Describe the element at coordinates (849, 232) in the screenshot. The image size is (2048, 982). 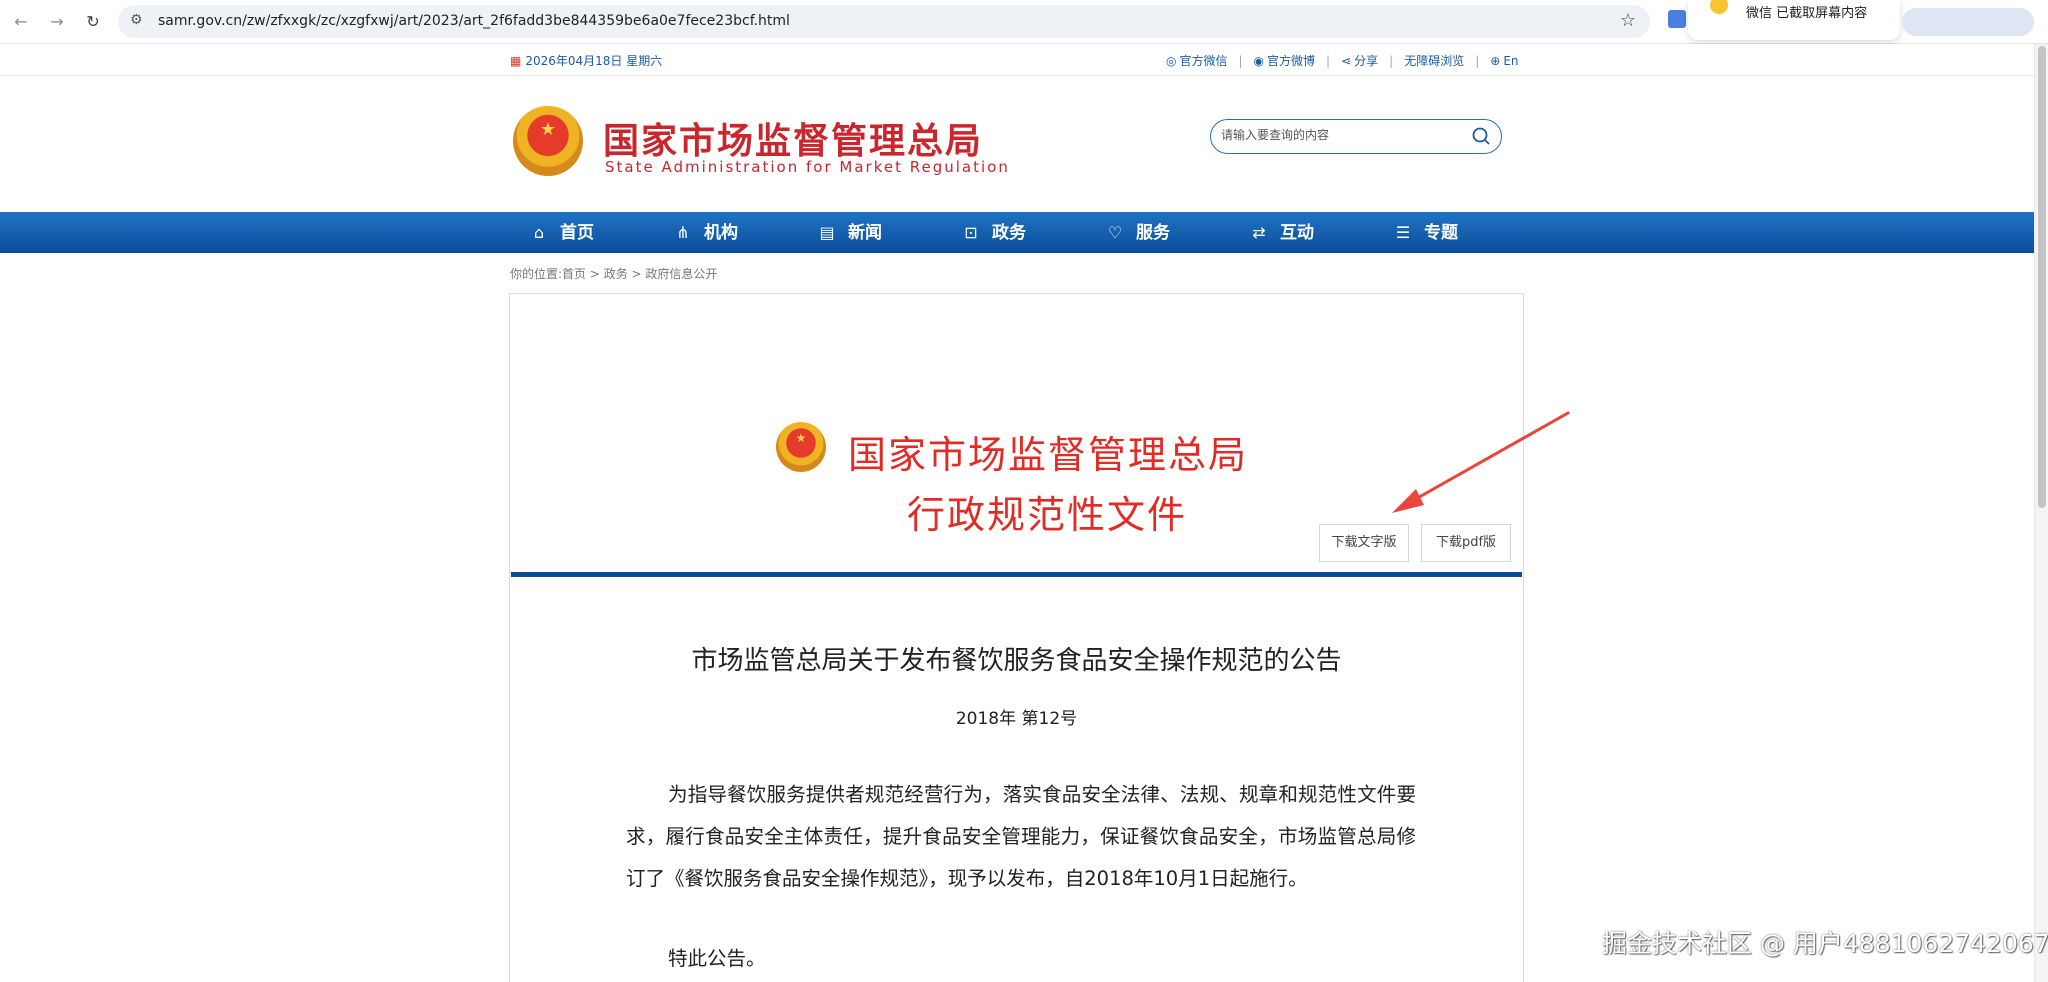
I see `nav-item-news: ▤ 新闻` at that location.